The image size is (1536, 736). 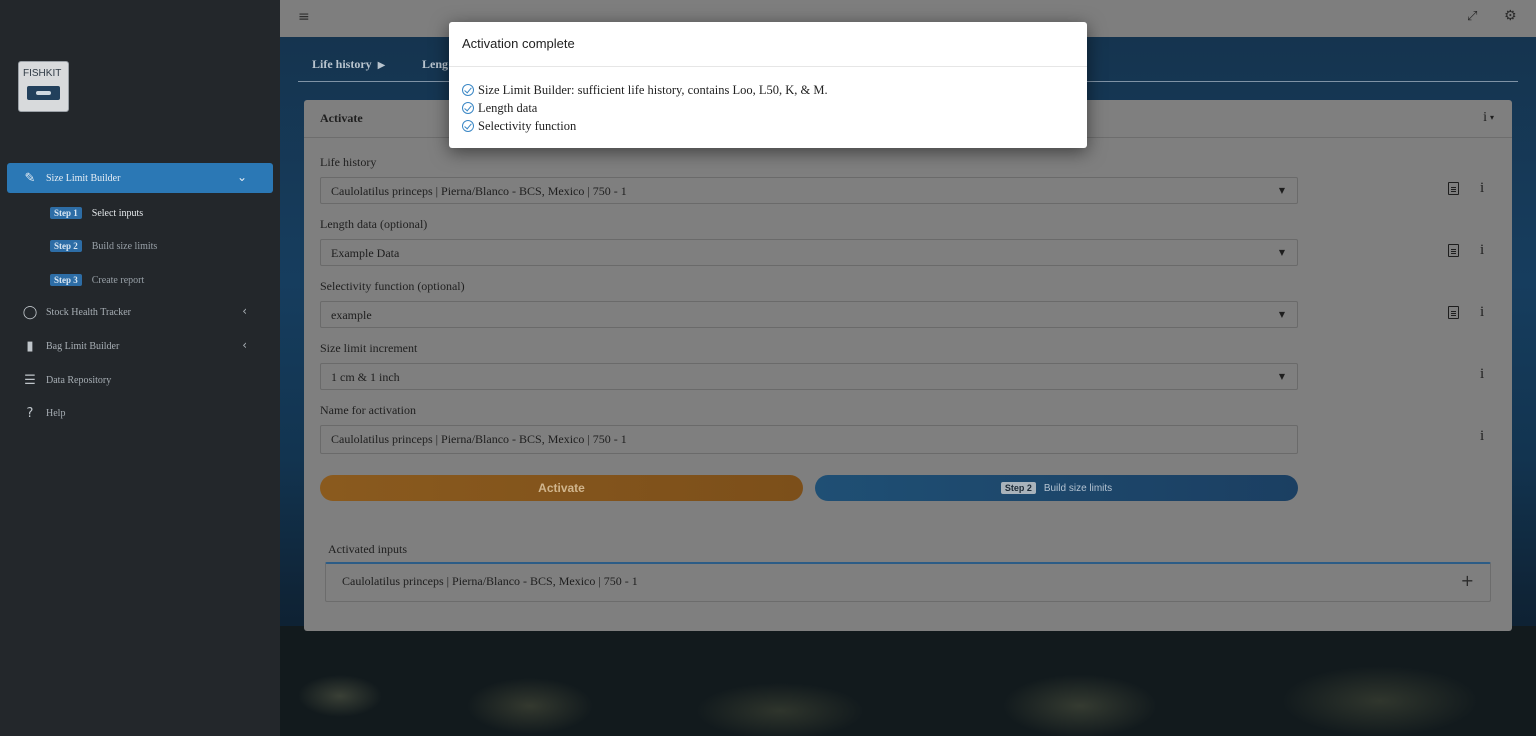 What do you see at coordinates (124, 246) in the screenshot?
I see `step-label: Build size limits` at bounding box center [124, 246].